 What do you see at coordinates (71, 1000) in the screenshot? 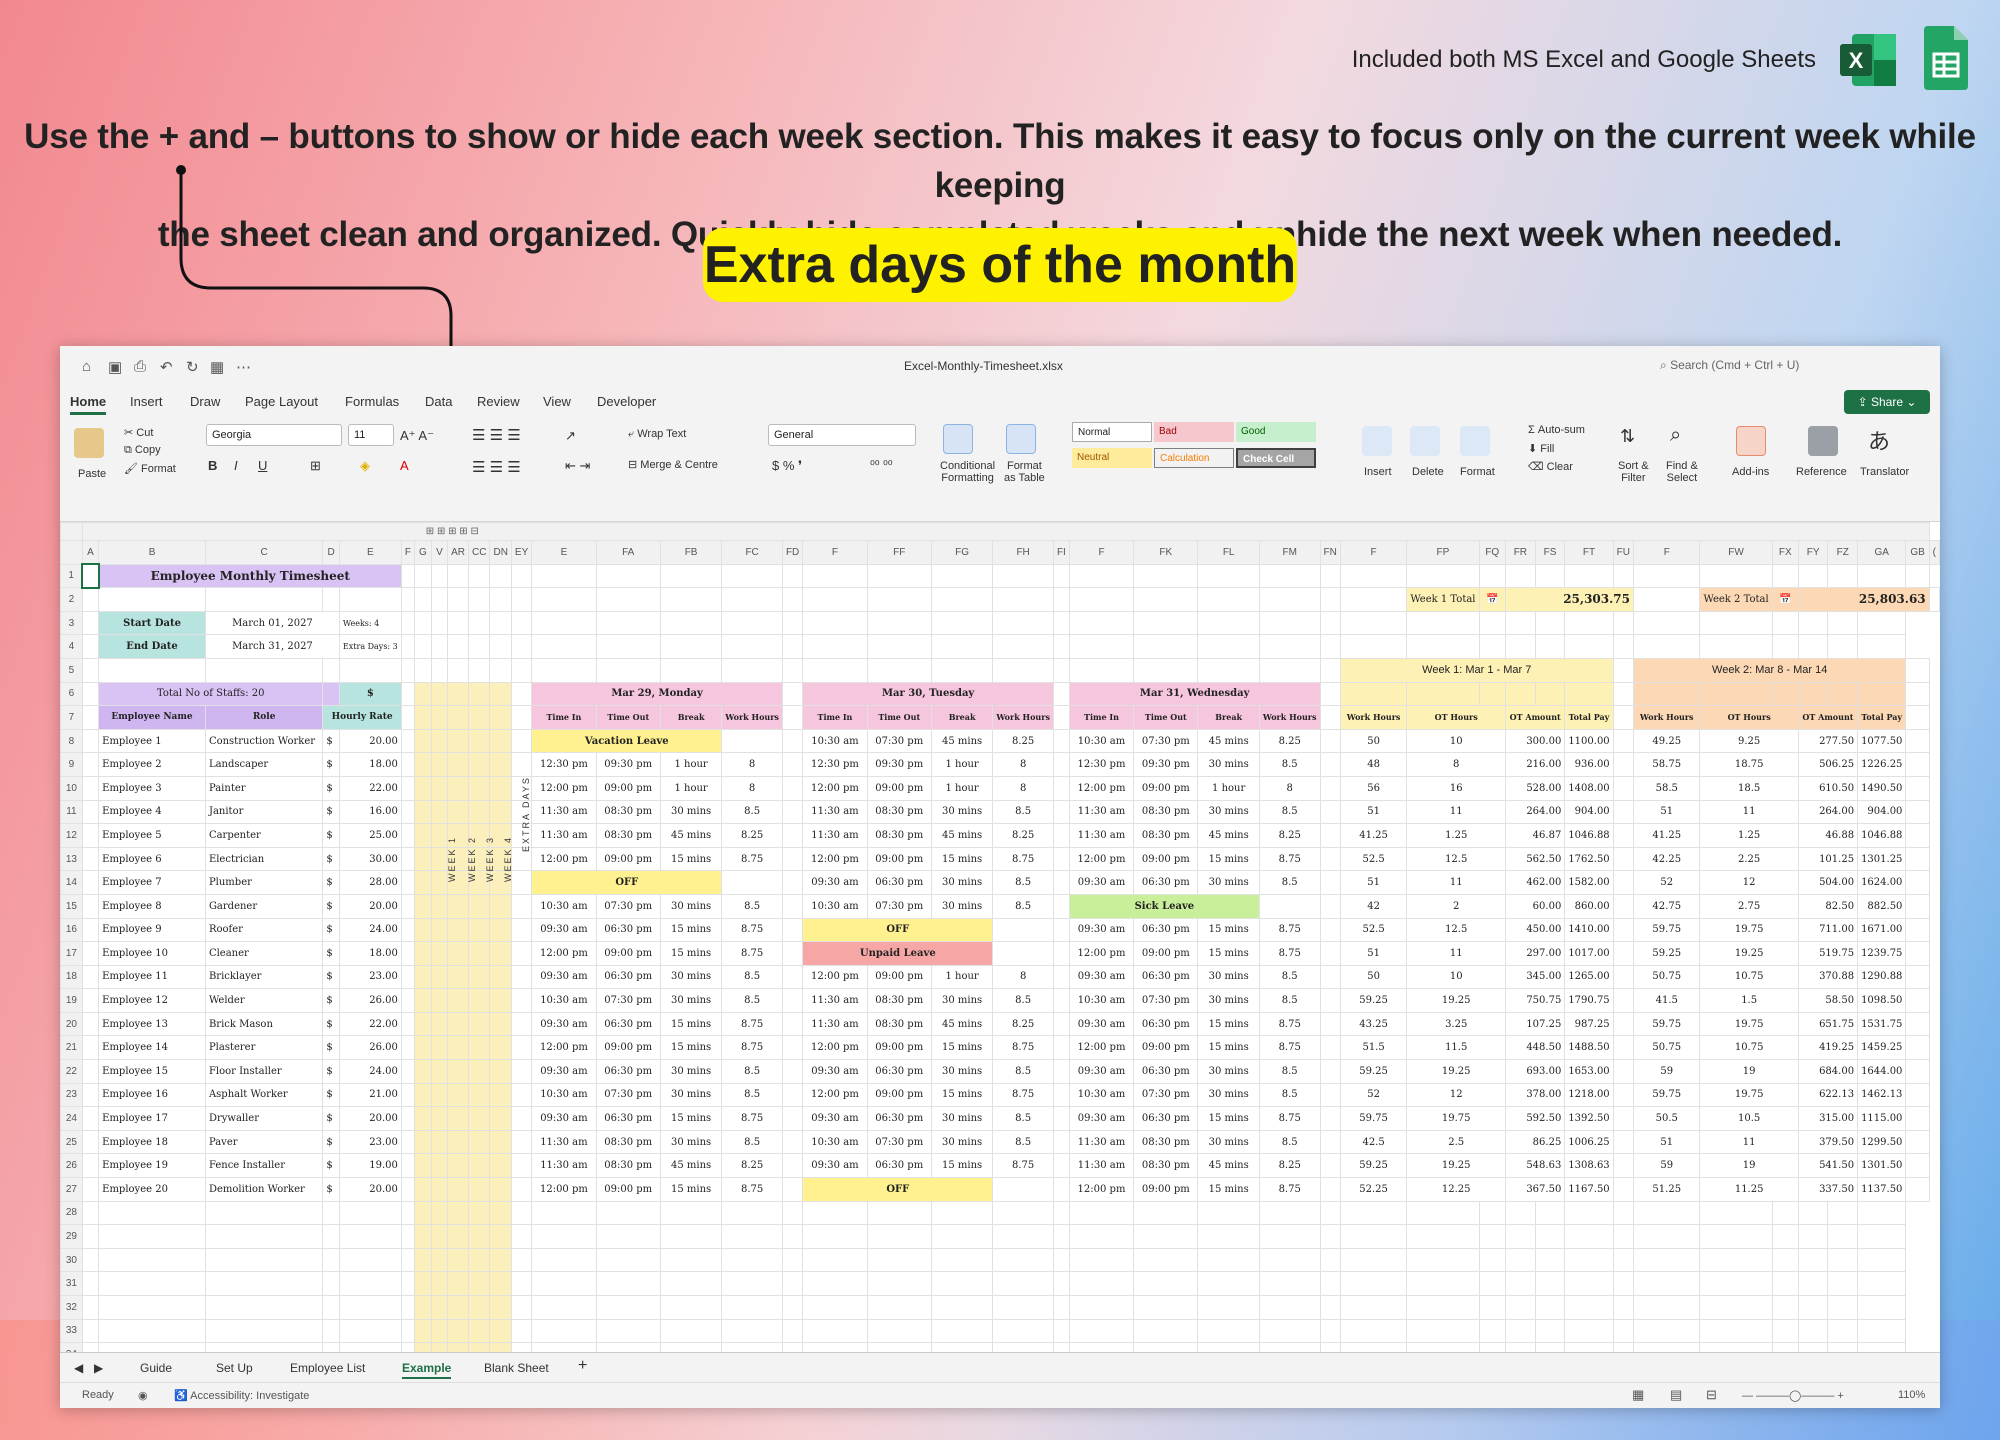
I see `cell: 19` at bounding box center [71, 1000].